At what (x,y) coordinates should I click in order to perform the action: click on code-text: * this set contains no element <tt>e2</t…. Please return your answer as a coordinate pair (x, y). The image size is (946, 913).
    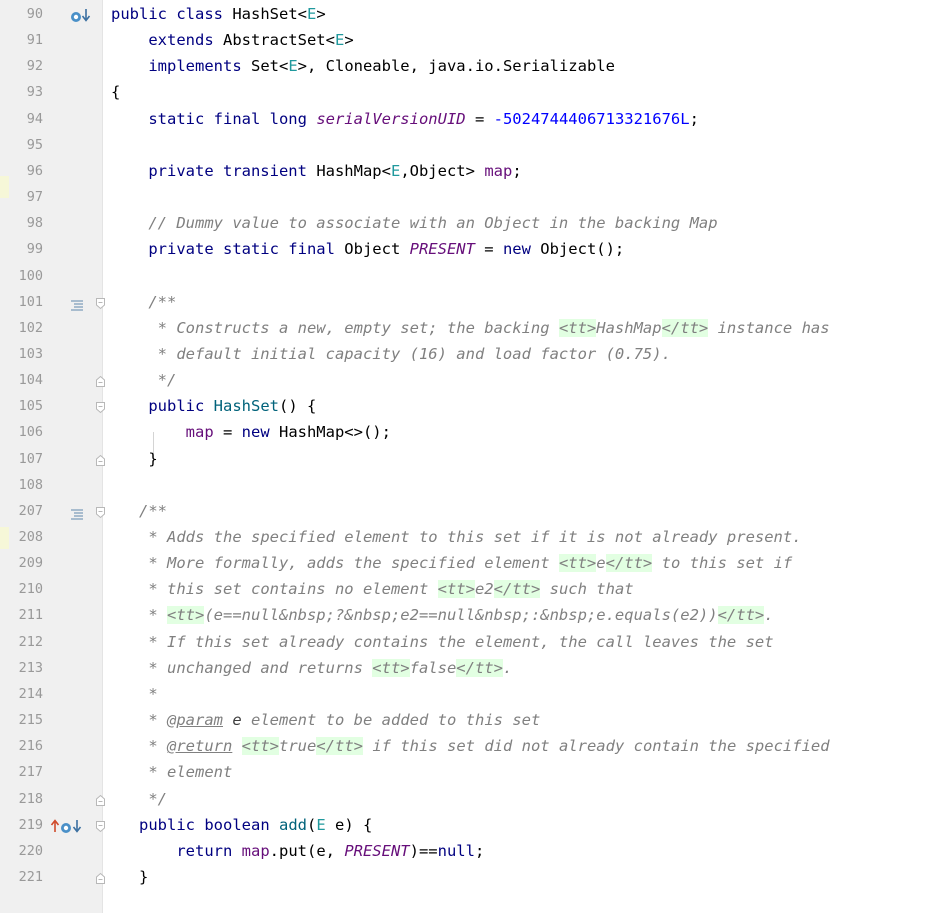
    Looking at the image, I should click on (372, 589).